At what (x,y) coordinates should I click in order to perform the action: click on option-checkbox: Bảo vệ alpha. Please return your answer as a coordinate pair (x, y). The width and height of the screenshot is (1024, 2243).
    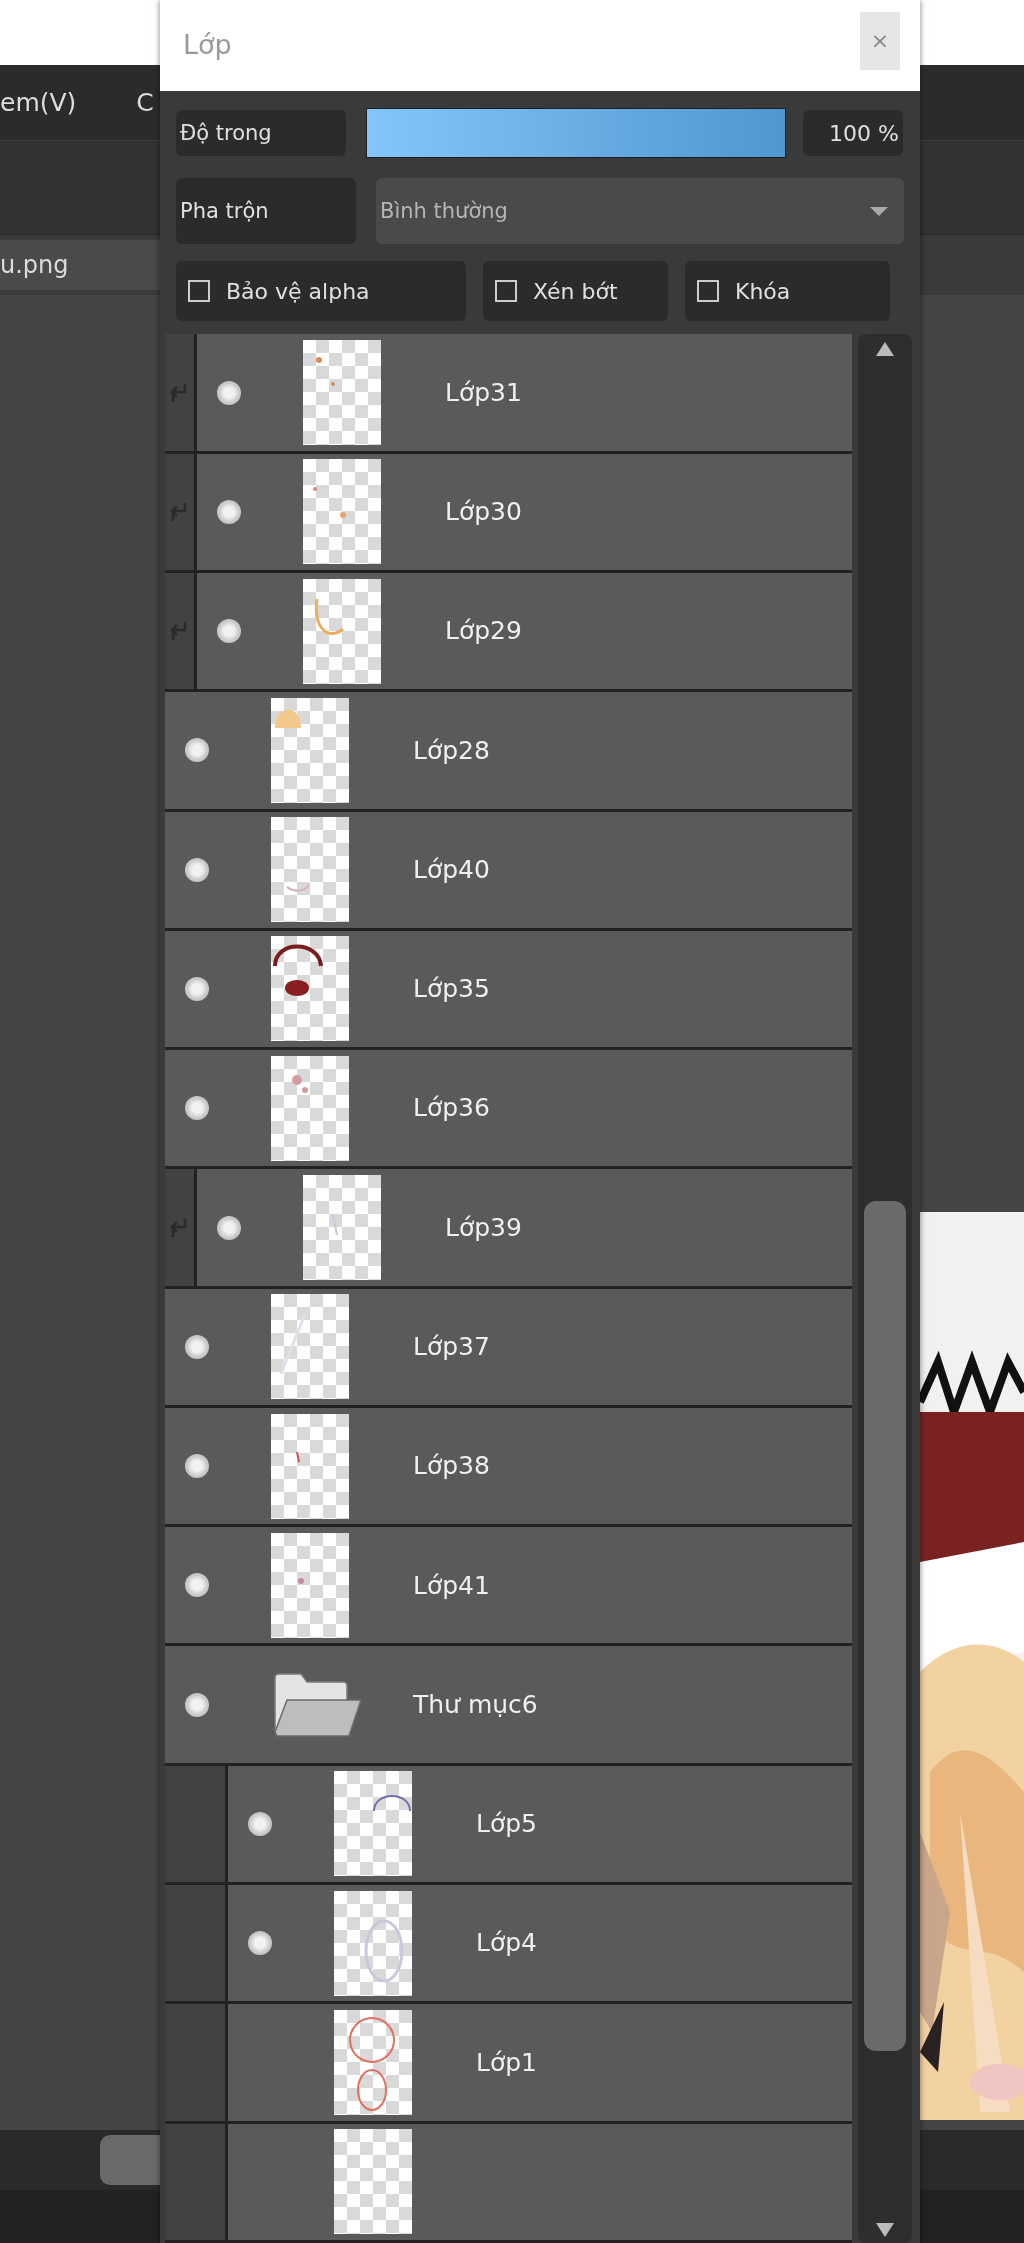
    Looking at the image, I should click on (321, 291).